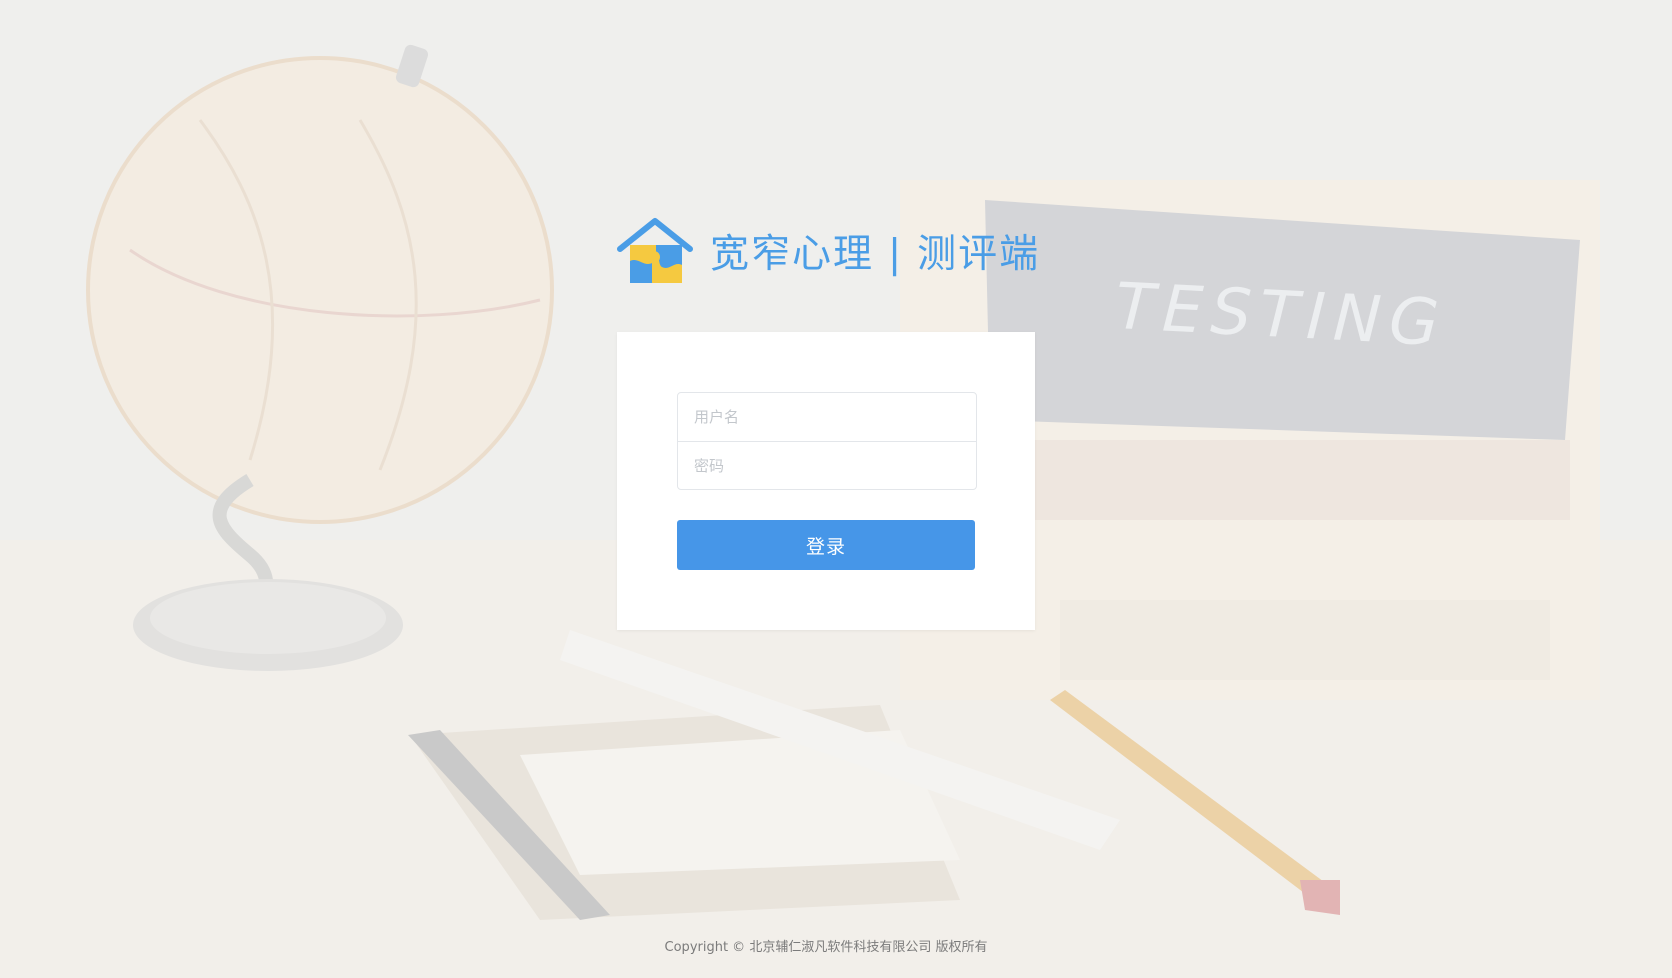 The height and width of the screenshot is (978, 1672). What do you see at coordinates (792, 254) in the screenshot?
I see `brand-name: 宽窄心理` at bounding box center [792, 254].